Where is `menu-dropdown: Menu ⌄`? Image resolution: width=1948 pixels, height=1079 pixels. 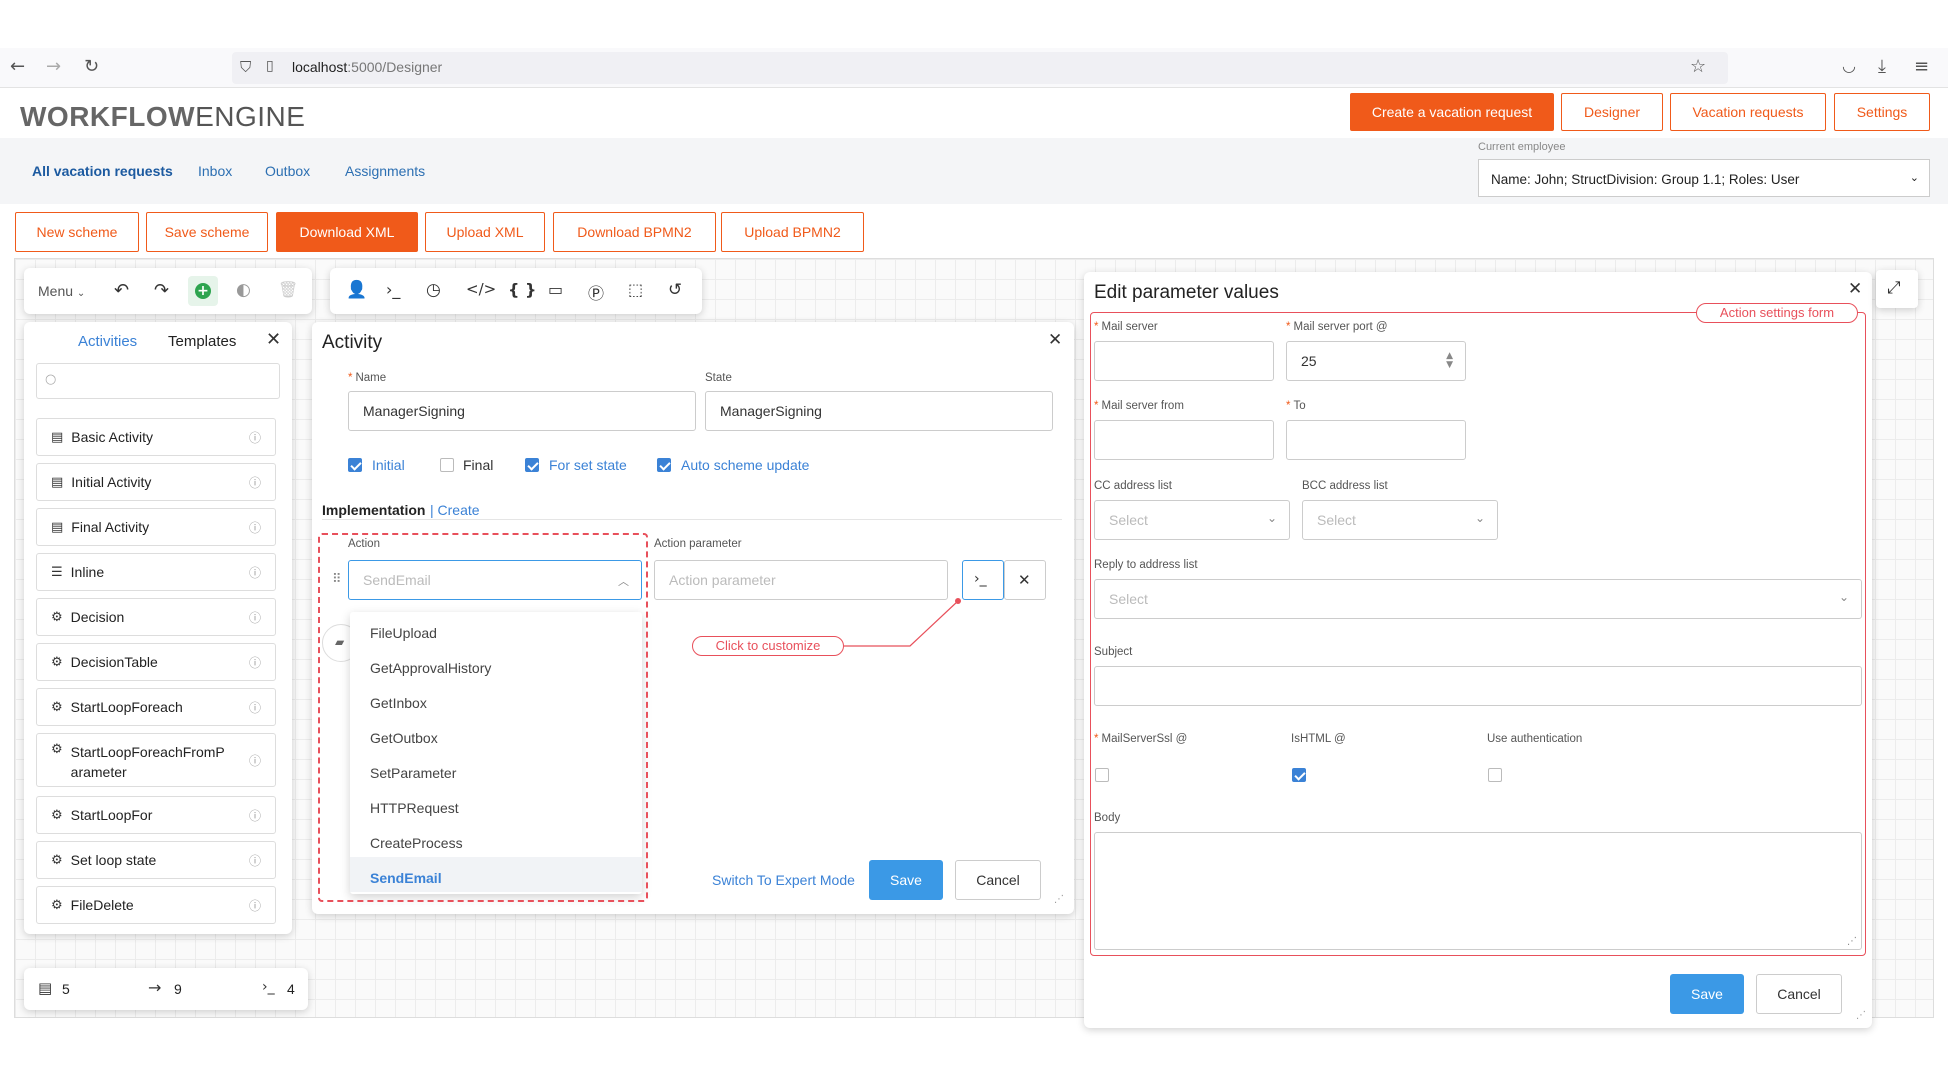 menu-dropdown: Menu ⌄ is located at coordinates (61, 291).